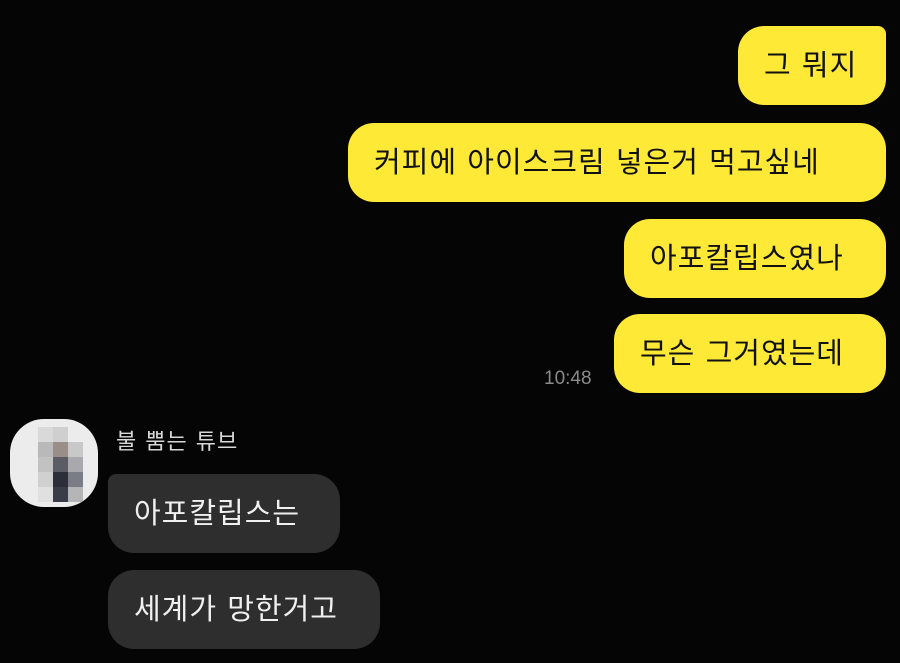  What do you see at coordinates (747, 258) in the screenshot?
I see `message-text: 아포칼립스였나` at bounding box center [747, 258].